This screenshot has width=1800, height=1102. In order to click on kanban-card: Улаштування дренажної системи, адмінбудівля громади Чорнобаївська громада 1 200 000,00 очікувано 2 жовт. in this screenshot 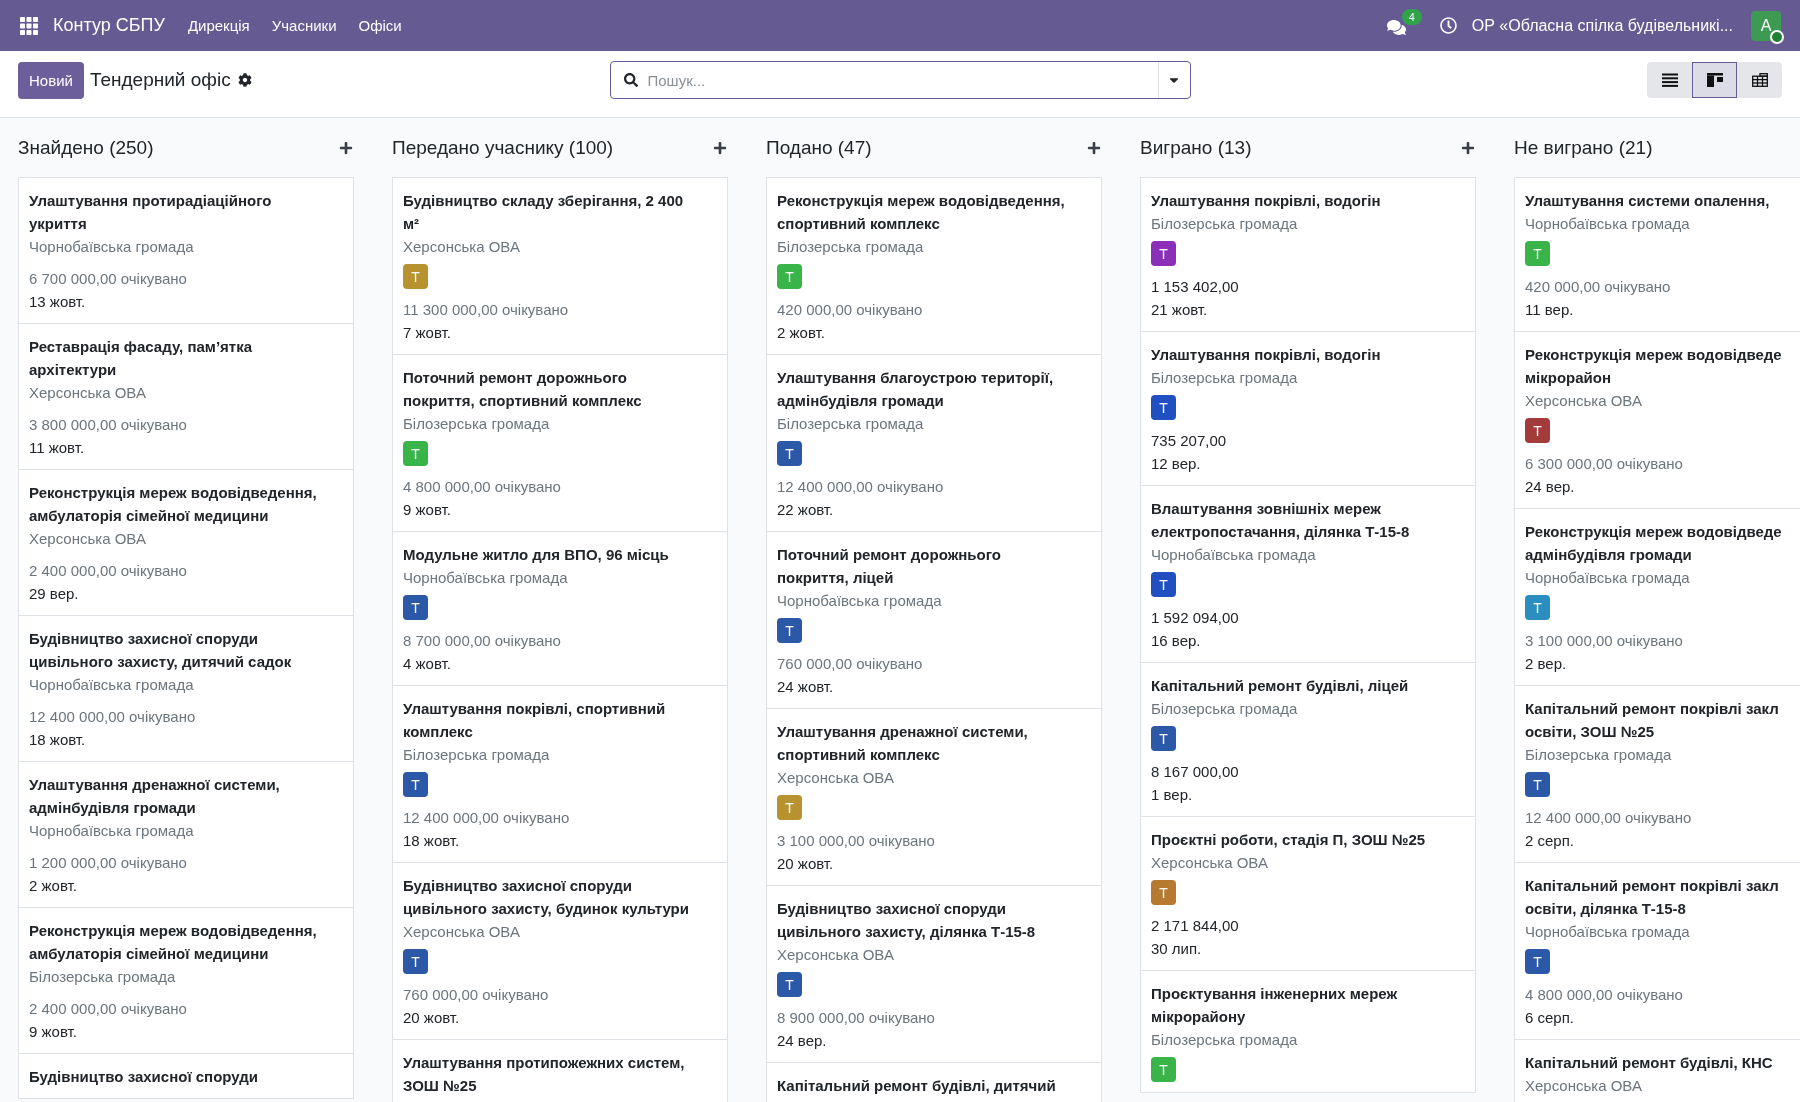, I will do `click(186, 834)`.